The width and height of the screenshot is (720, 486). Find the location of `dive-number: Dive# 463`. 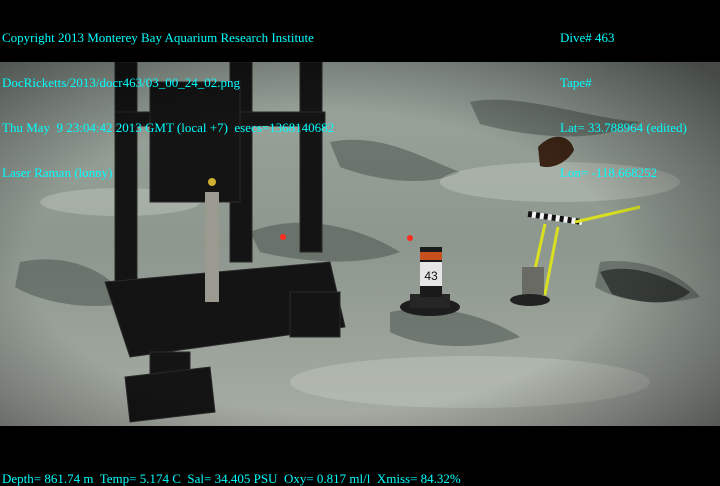

dive-number: Dive# 463 is located at coordinates (587, 37).